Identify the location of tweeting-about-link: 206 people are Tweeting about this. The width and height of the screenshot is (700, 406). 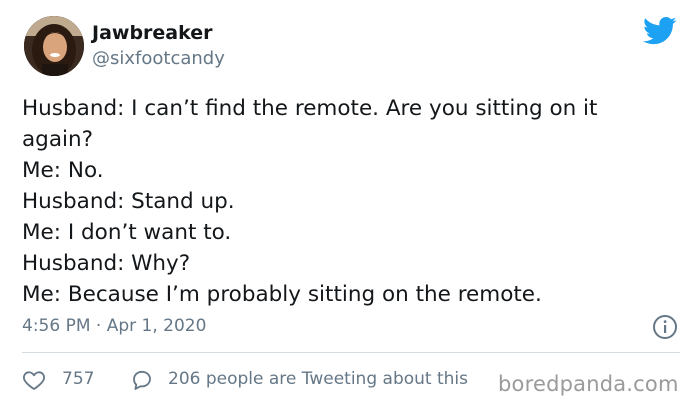
(318, 379).